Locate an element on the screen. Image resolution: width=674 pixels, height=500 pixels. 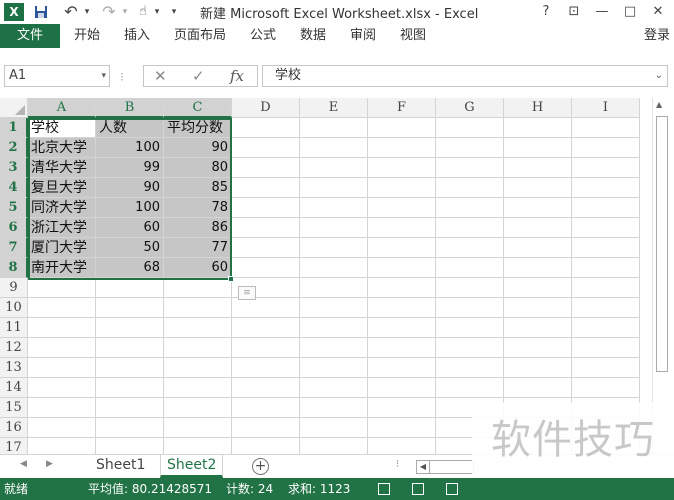
column-header-i: I is located at coordinates (606, 108).